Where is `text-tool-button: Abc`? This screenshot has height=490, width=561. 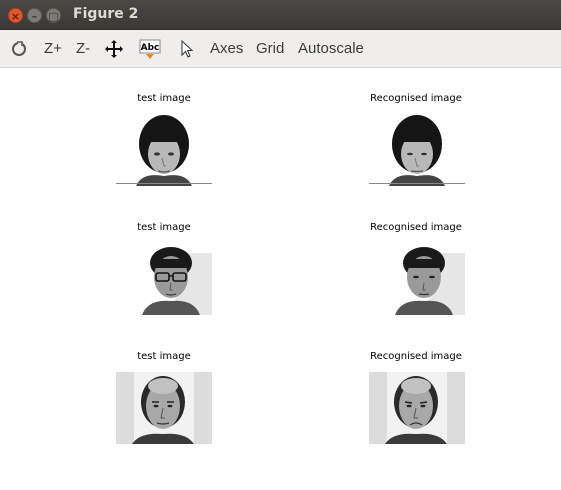
text-tool-button: Abc is located at coordinates (150, 49).